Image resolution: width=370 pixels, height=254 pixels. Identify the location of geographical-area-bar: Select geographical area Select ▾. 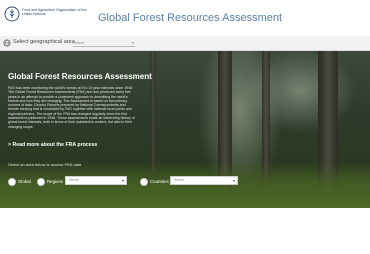
(185, 43).